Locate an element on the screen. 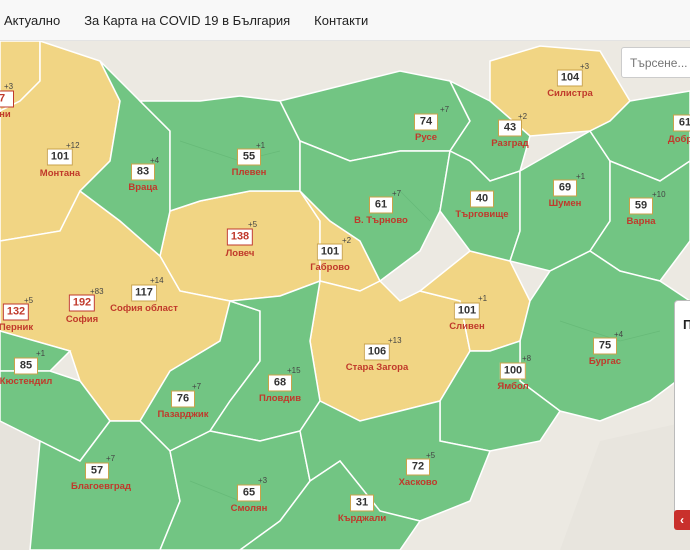  chevron-left-icon: ‹ is located at coordinates (682, 520).